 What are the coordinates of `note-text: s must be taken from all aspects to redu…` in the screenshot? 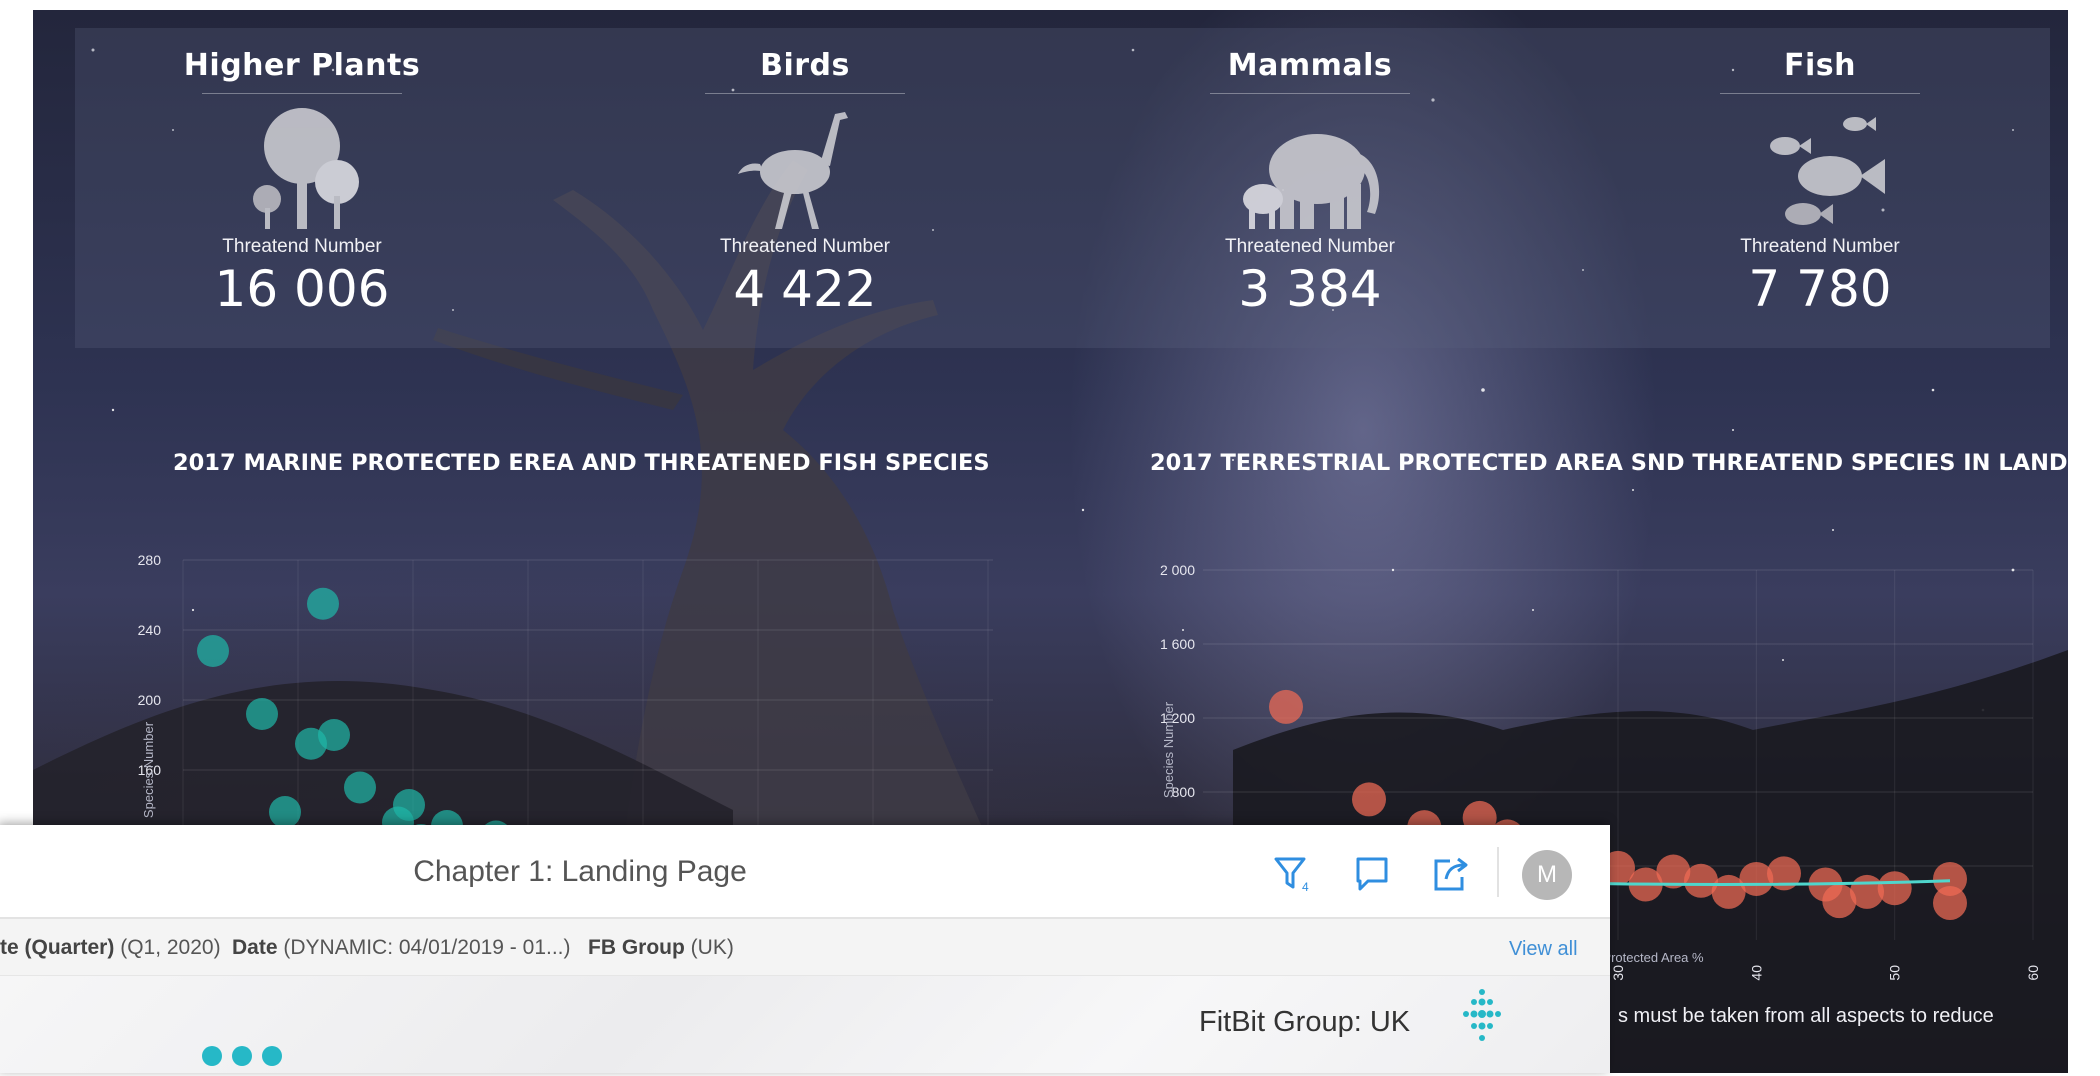 It's located at (1806, 1016).